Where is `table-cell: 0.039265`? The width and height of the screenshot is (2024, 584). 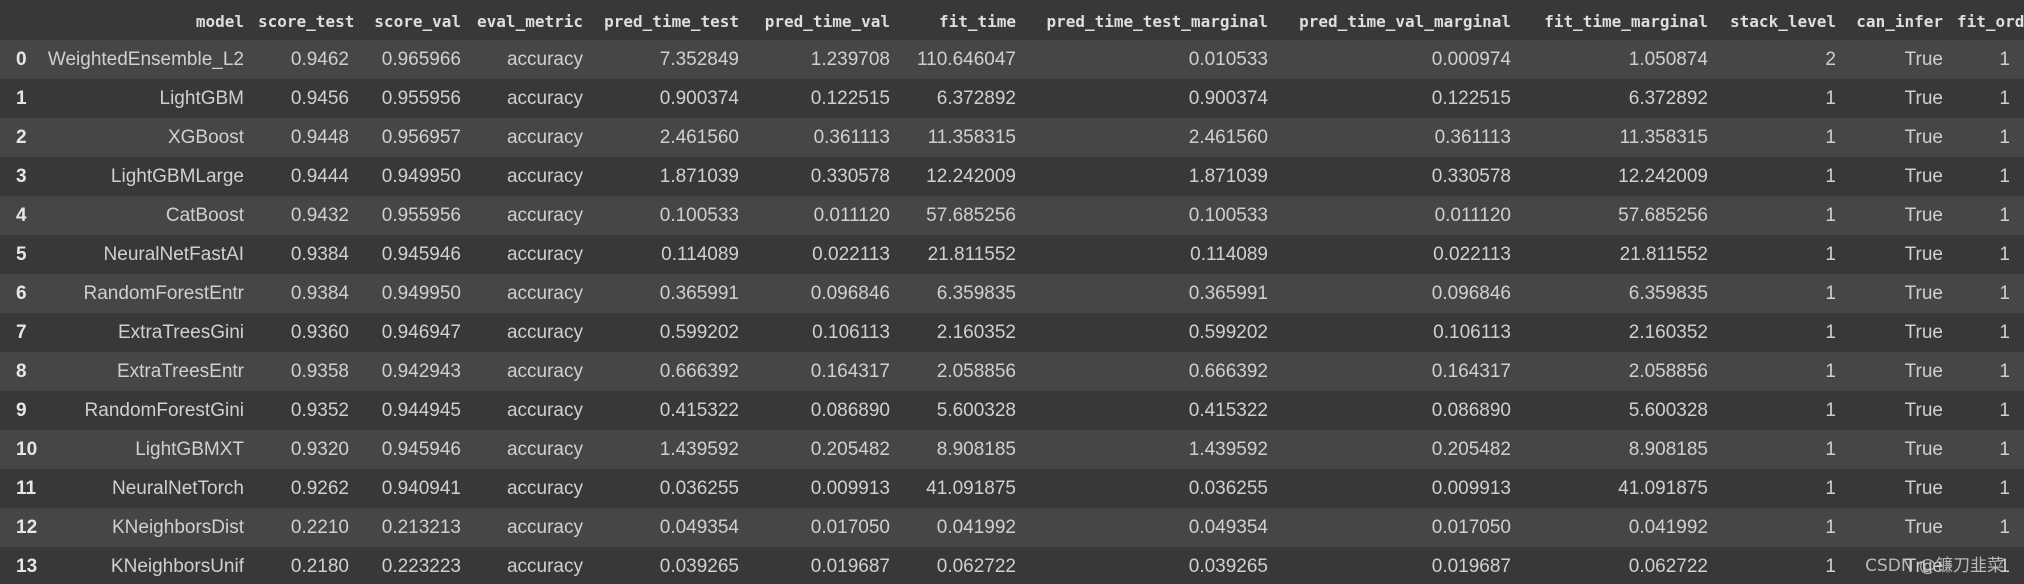
table-cell: 0.039265 is located at coordinates (1228, 566).